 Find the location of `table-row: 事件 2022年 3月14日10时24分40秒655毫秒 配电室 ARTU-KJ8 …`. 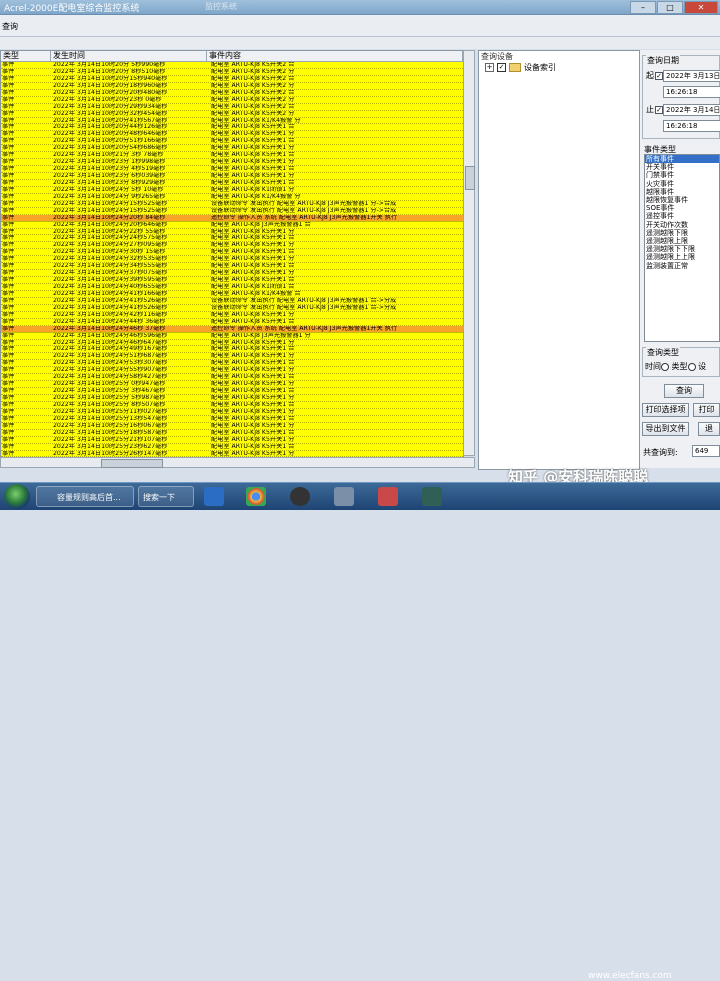

table-row: 事件 2022年 3月14日10时24分40秒655毫秒 配电室 ARTU-KJ8 … is located at coordinates (232, 287).